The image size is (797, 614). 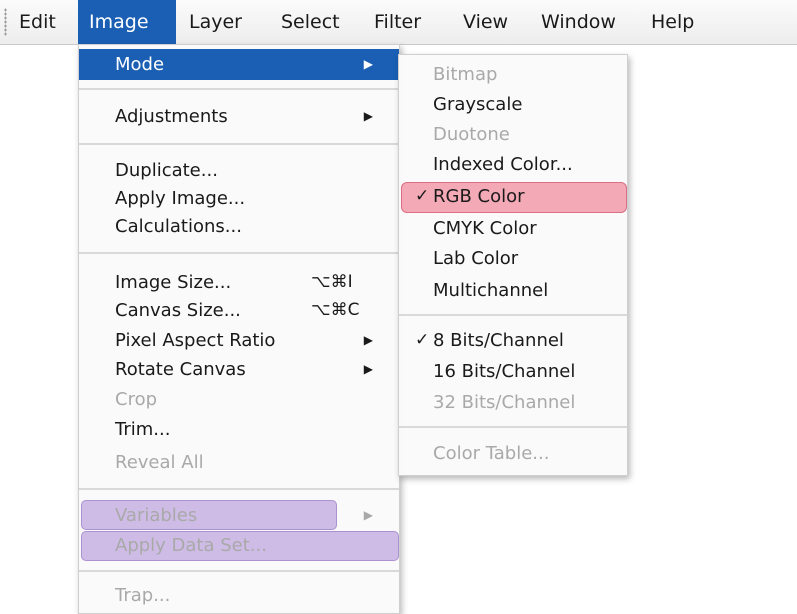 I want to click on menu-select: Select, so click(x=310, y=22).